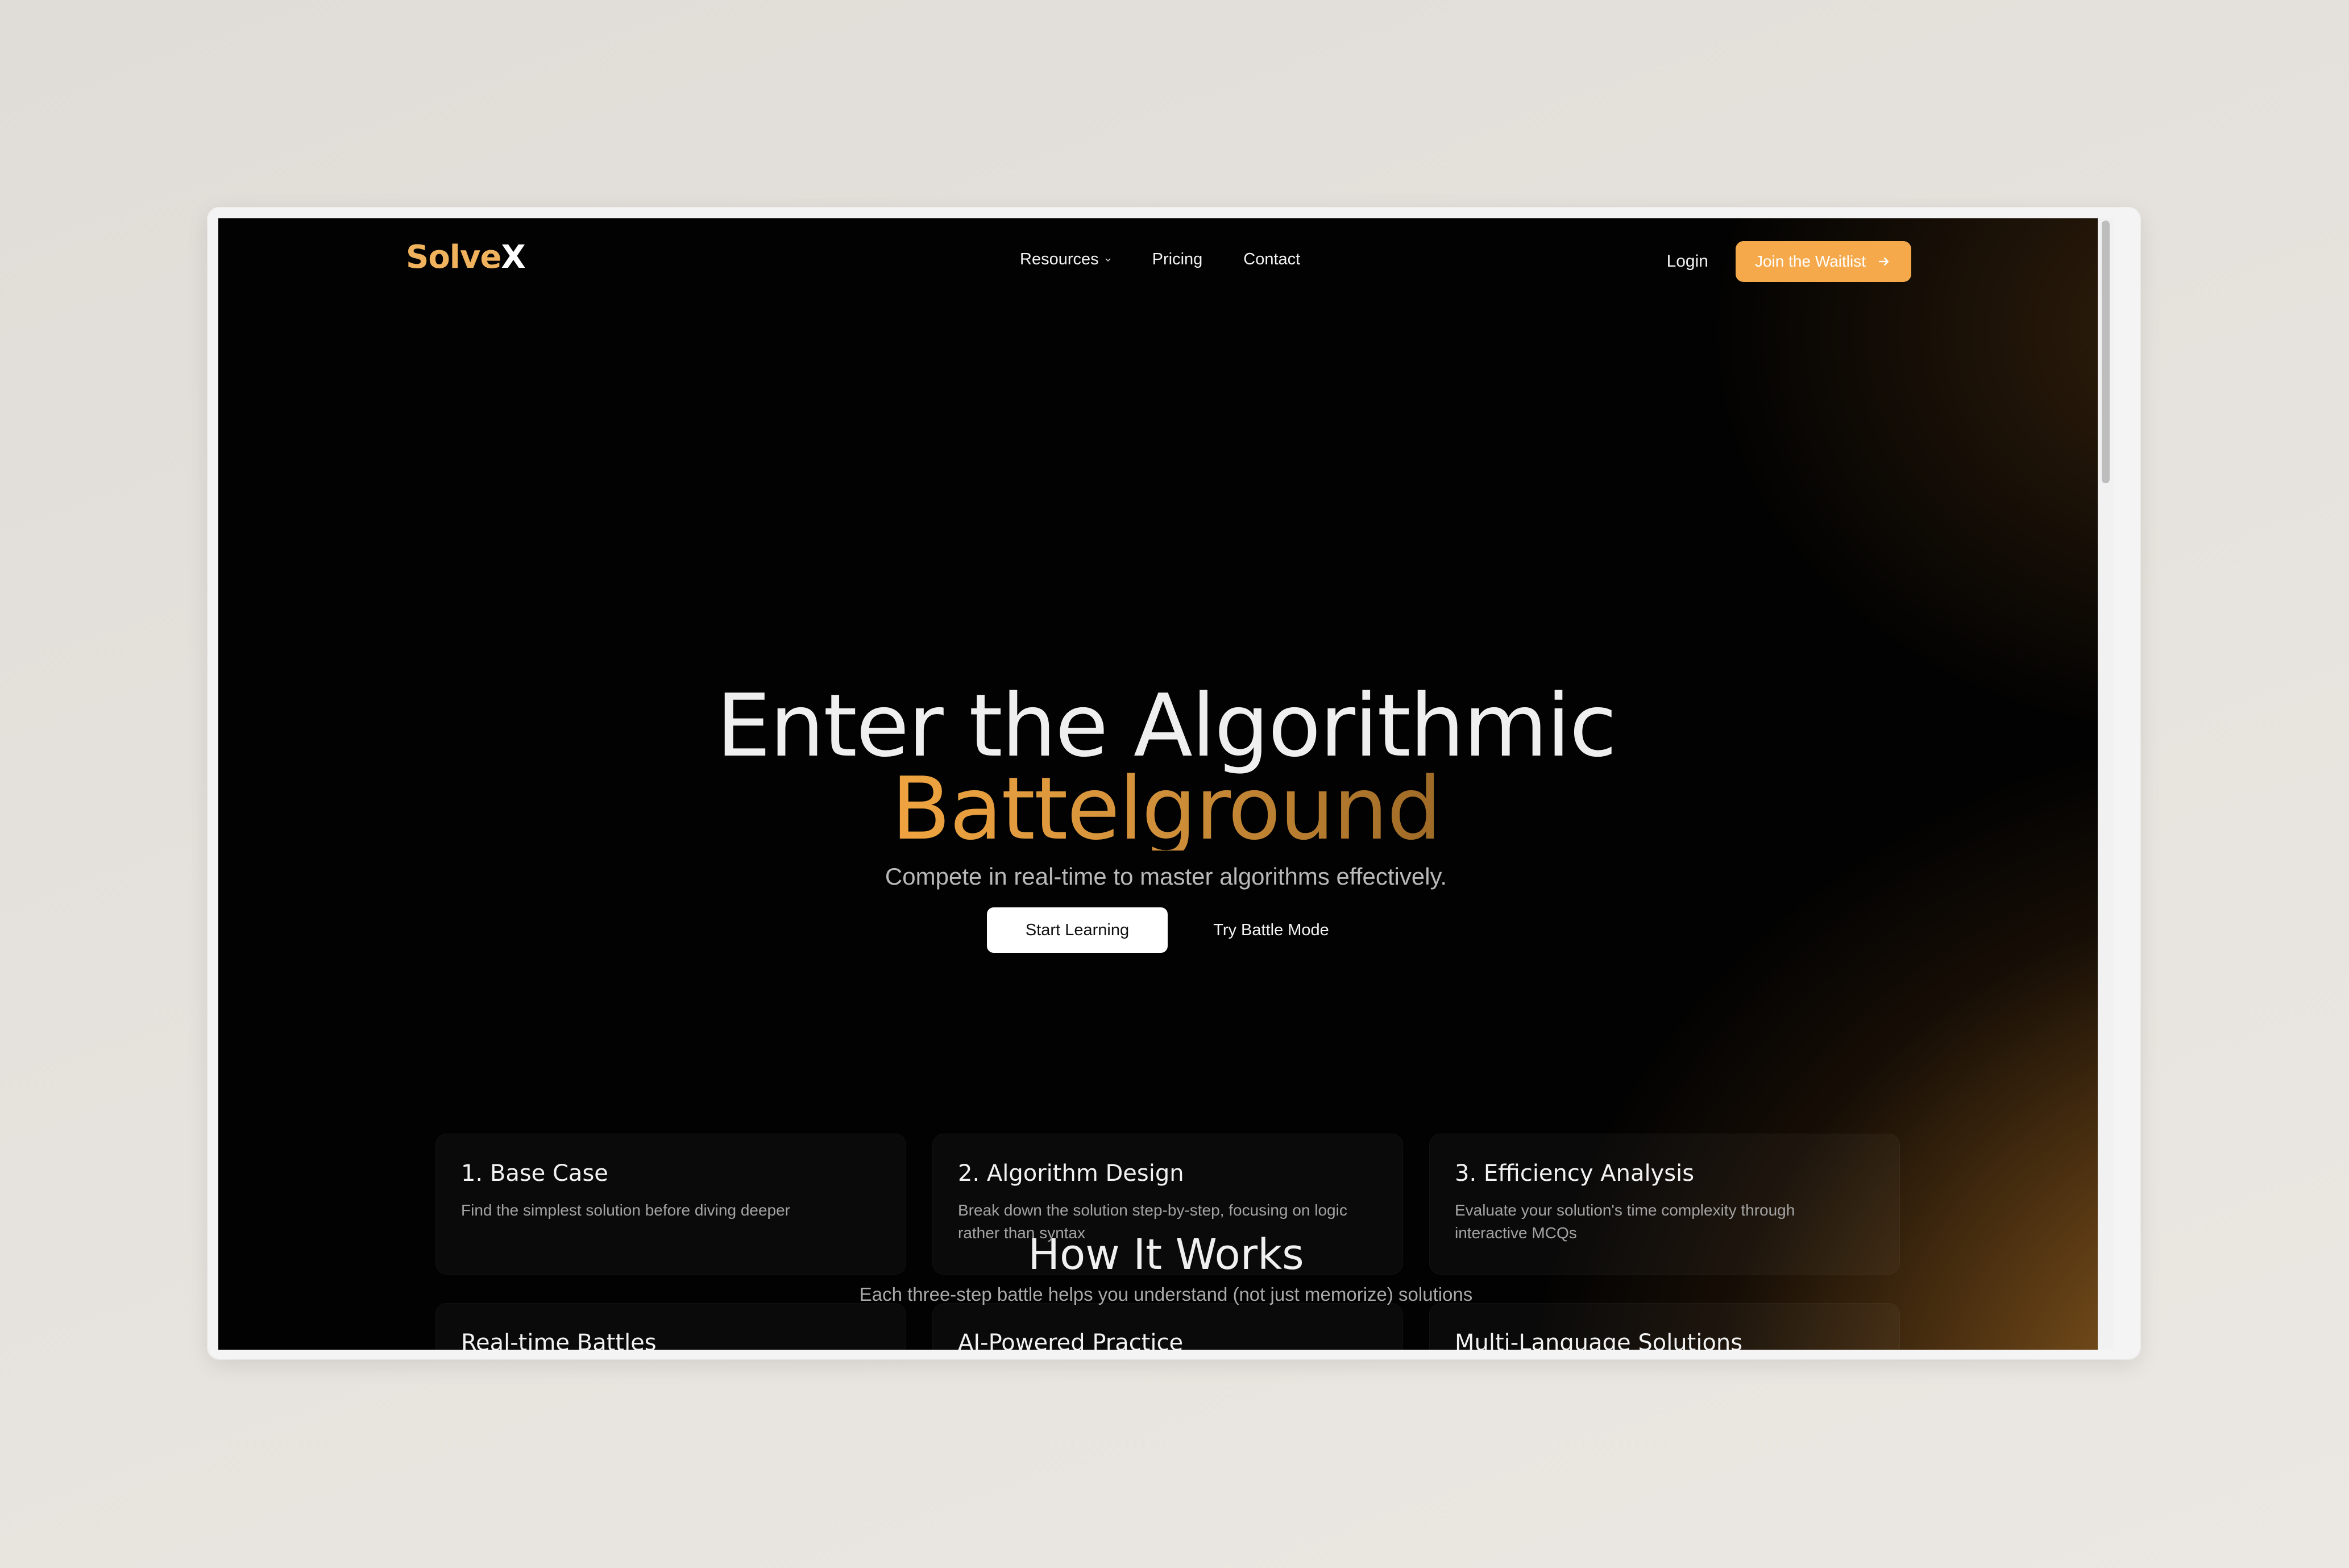 This screenshot has width=2349, height=1568. I want to click on feature-card: AI-Powered Practice, so click(1167, 1326).